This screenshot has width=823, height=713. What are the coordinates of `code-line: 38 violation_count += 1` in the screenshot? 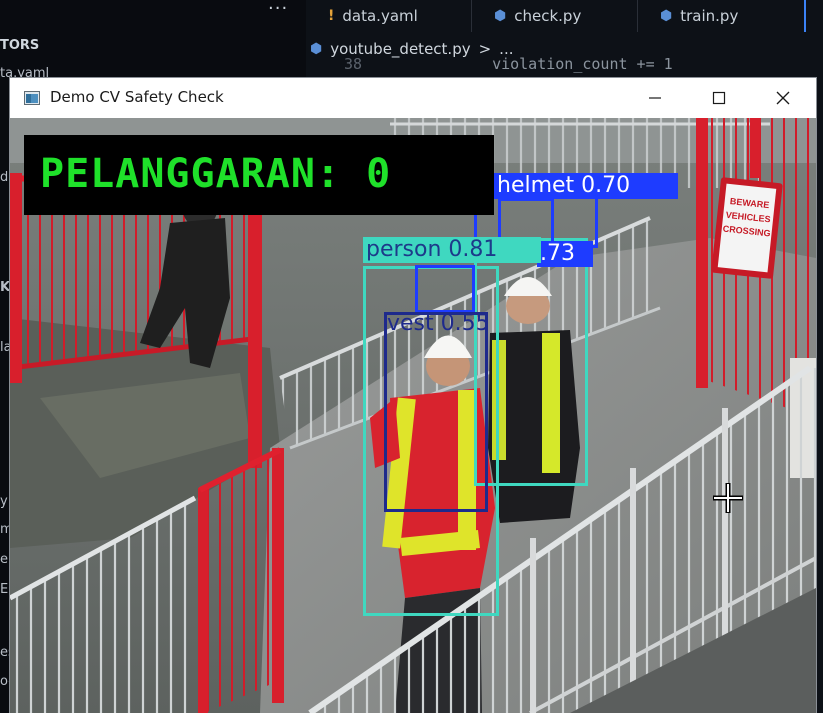 It's located at (508, 64).